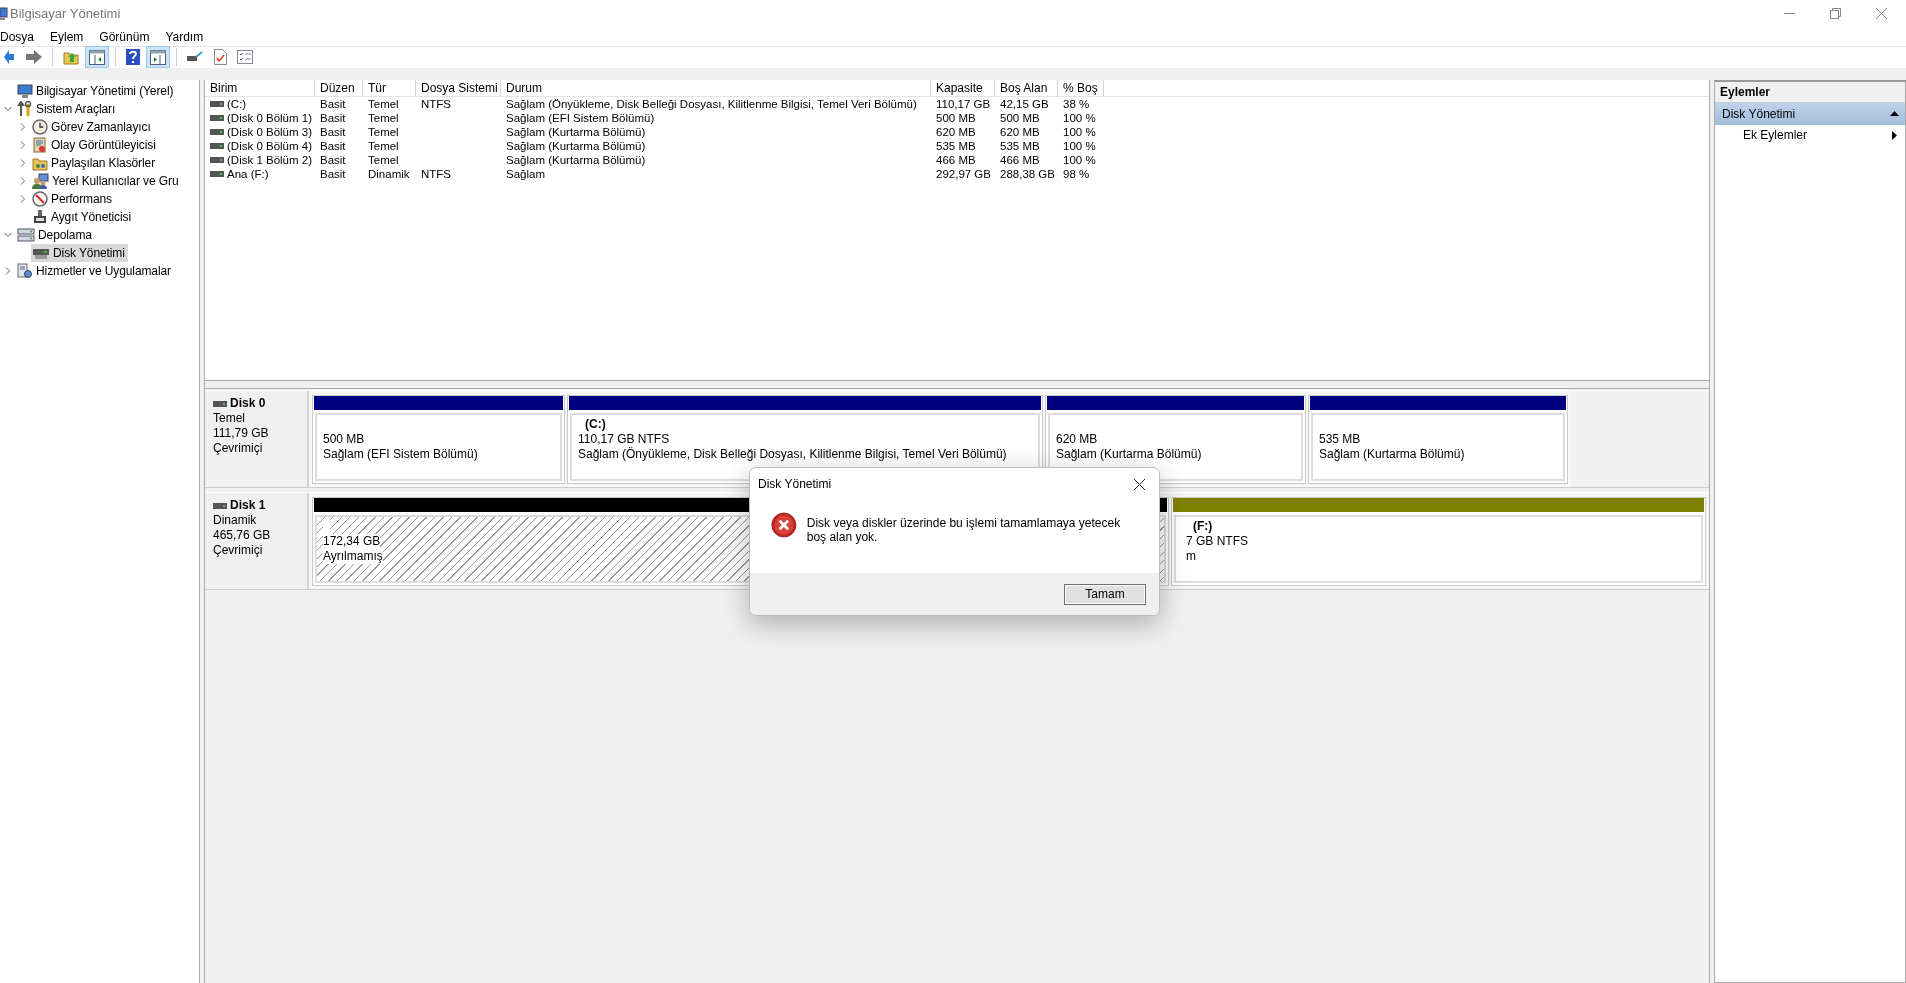  What do you see at coordinates (580, 118) in the screenshot?
I see `table-cell: Sağlam (EFI Sistem Bölümü)` at bounding box center [580, 118].